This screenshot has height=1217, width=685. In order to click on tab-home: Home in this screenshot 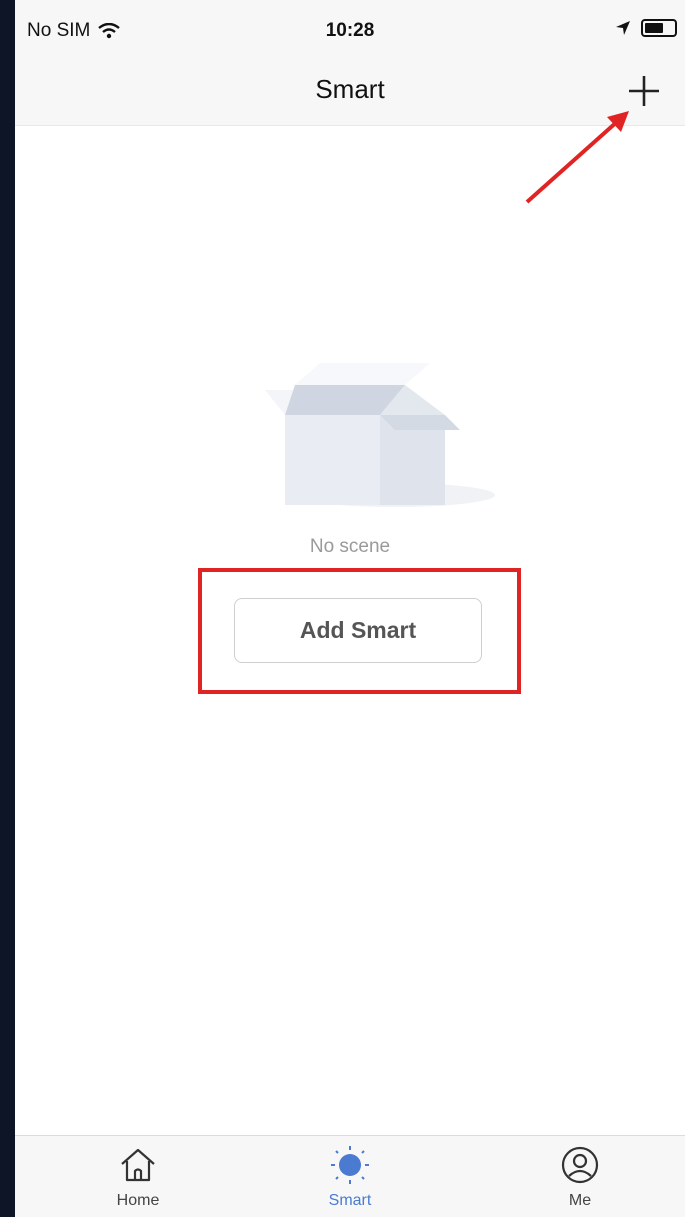, I will do `click(138, 1180)`.